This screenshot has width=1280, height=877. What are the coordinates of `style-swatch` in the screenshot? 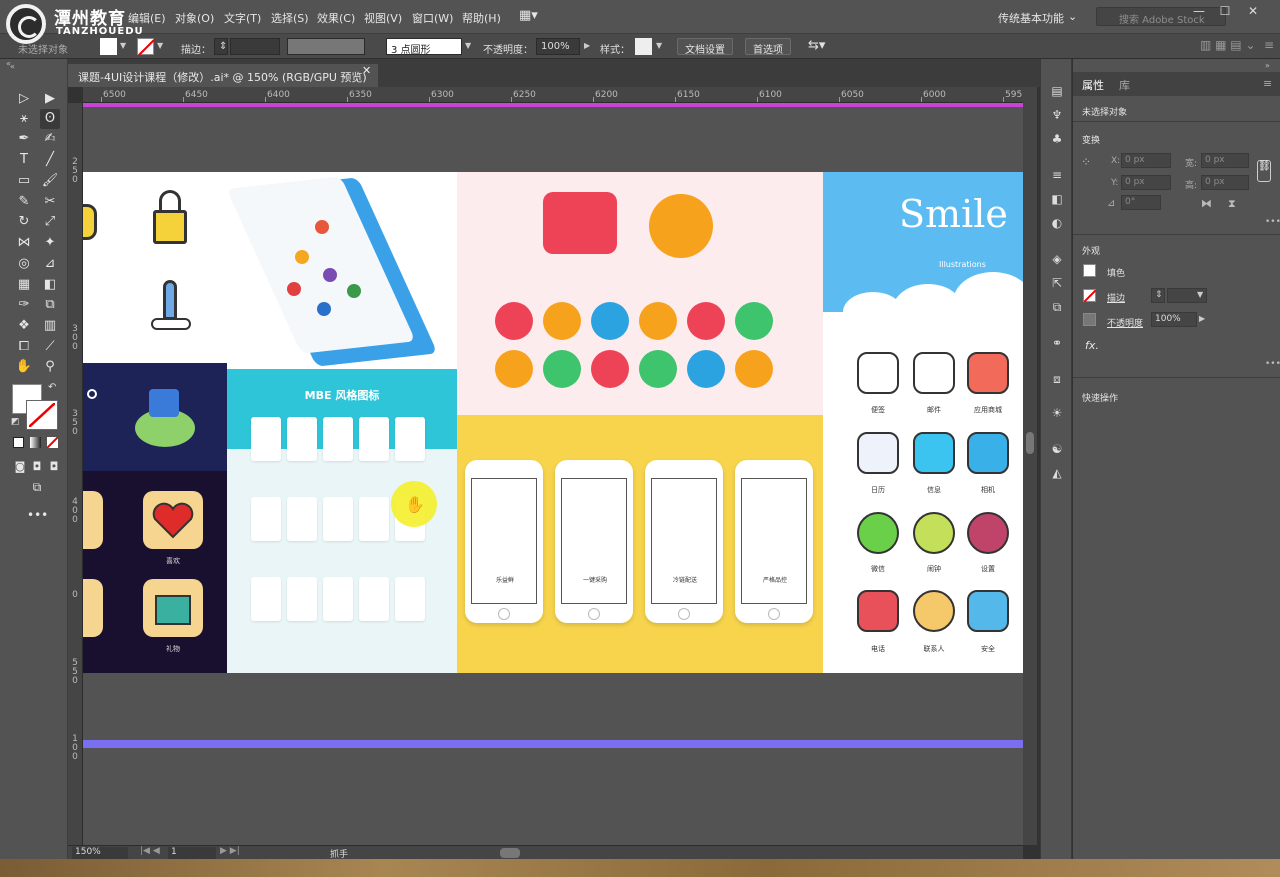 It's located at (643, 46).